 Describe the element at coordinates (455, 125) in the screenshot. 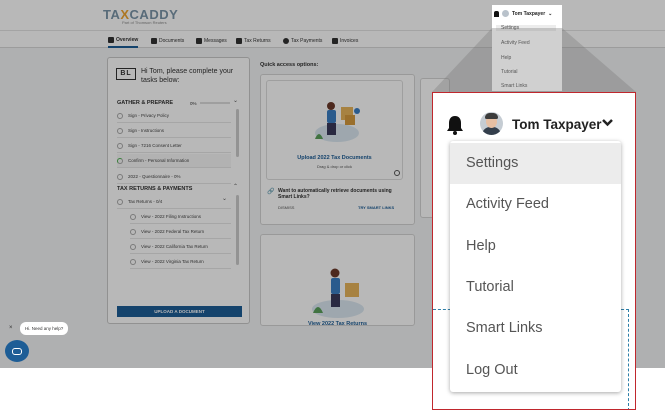

I see `bell-icon` at that location.